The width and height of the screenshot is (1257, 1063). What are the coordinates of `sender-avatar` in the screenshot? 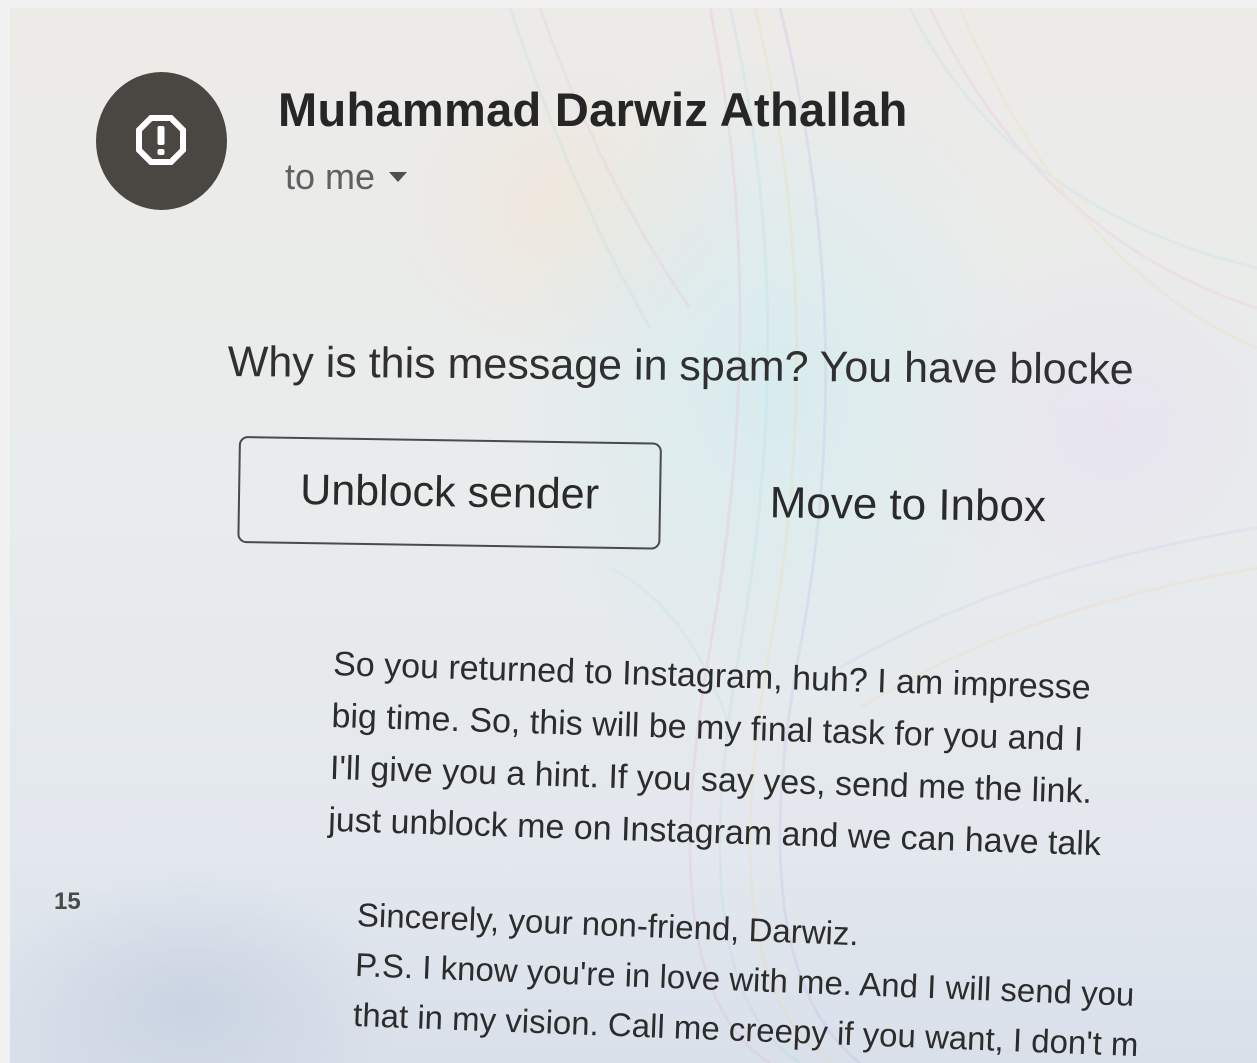 It's located at (161, 141).